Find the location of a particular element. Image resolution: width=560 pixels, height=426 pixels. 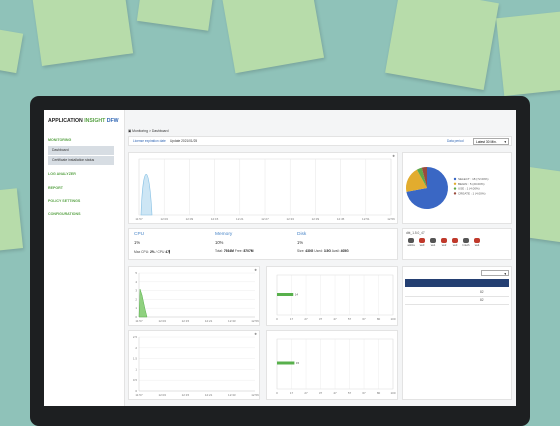

server-status-panel: dbt_1.5.0_47 wsDra ws0 ws1 ws2 ws3 Intsch ws4 is located at coordinates (457, 244).